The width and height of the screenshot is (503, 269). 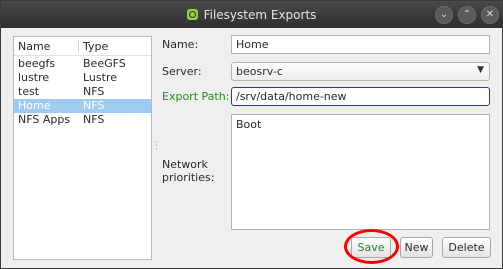 I want to click on app-icon, so click(x=192, y=14).